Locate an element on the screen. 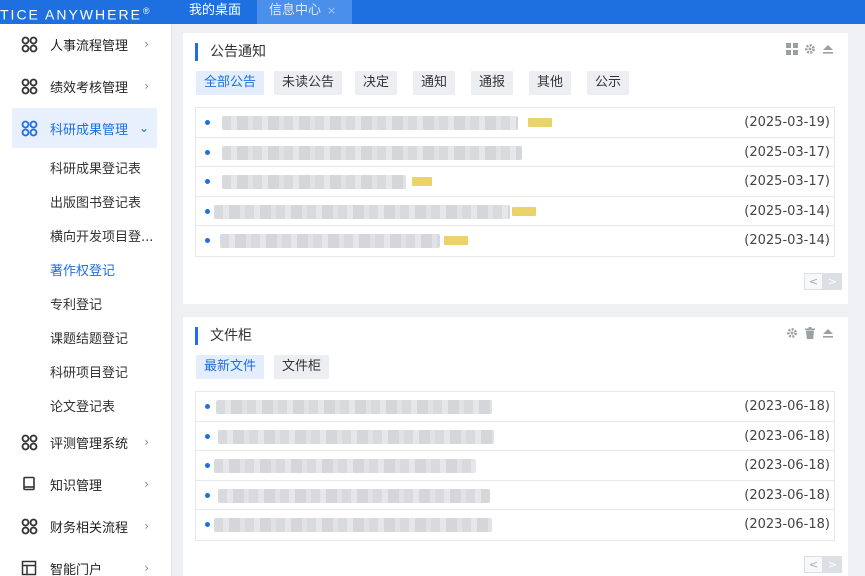 The height and width of the screenshot is (576, 865). filter-unread: 未读公告 is located at coordinates (308, 83).